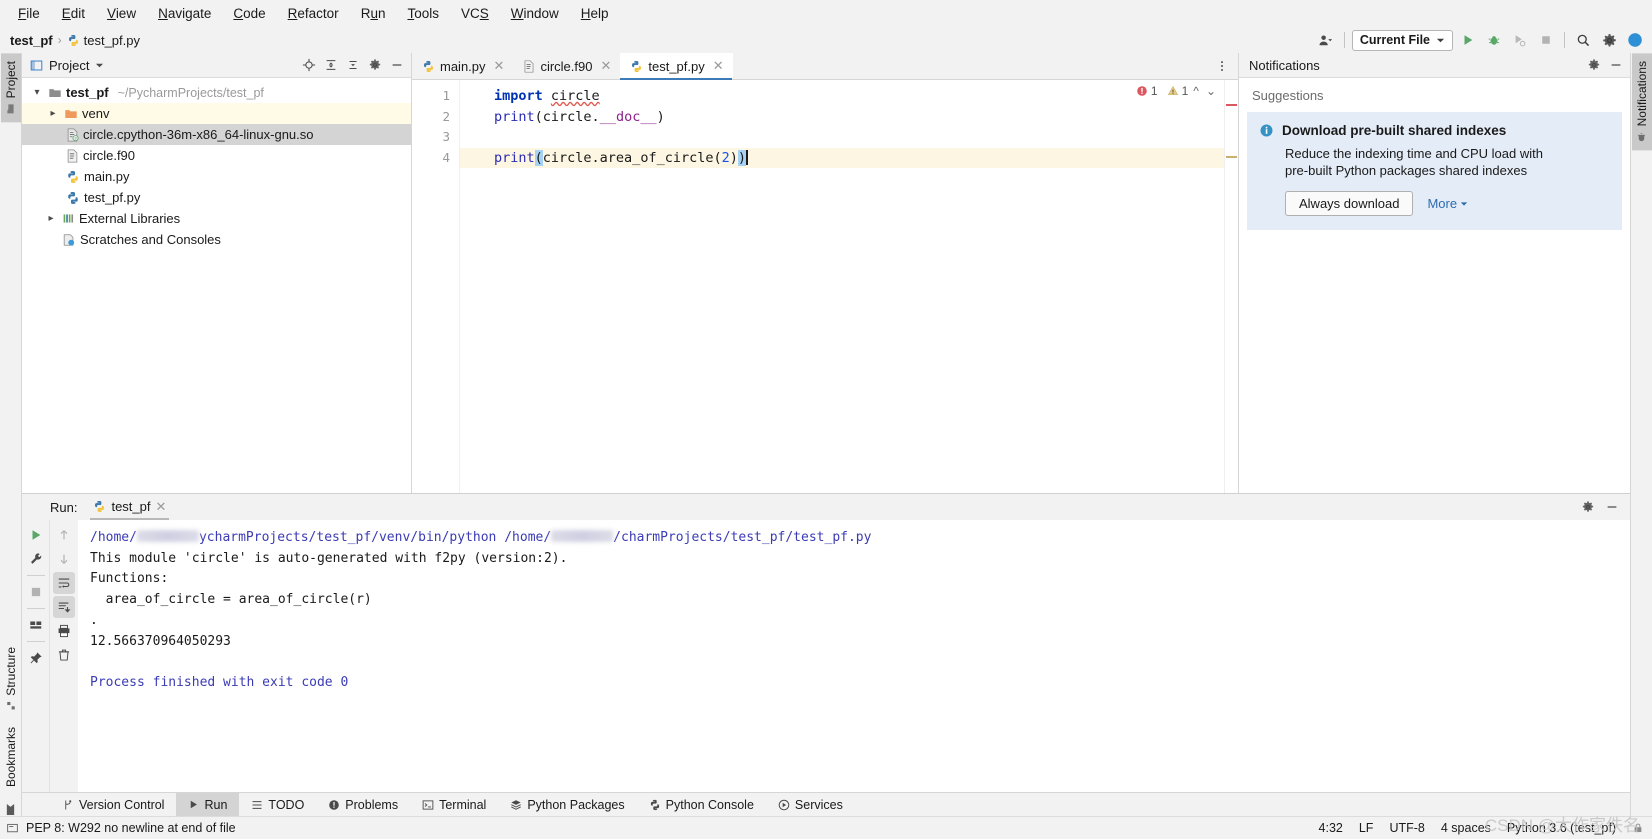  Describe the element at coordinates (29, 13) in the screenshot. I see `menu-file: File` at that location.